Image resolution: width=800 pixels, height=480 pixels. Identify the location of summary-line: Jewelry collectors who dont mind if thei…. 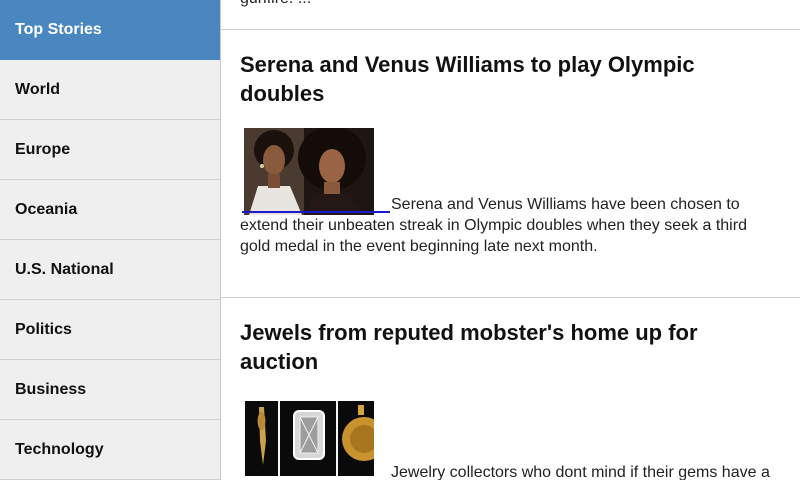
(580, 472).